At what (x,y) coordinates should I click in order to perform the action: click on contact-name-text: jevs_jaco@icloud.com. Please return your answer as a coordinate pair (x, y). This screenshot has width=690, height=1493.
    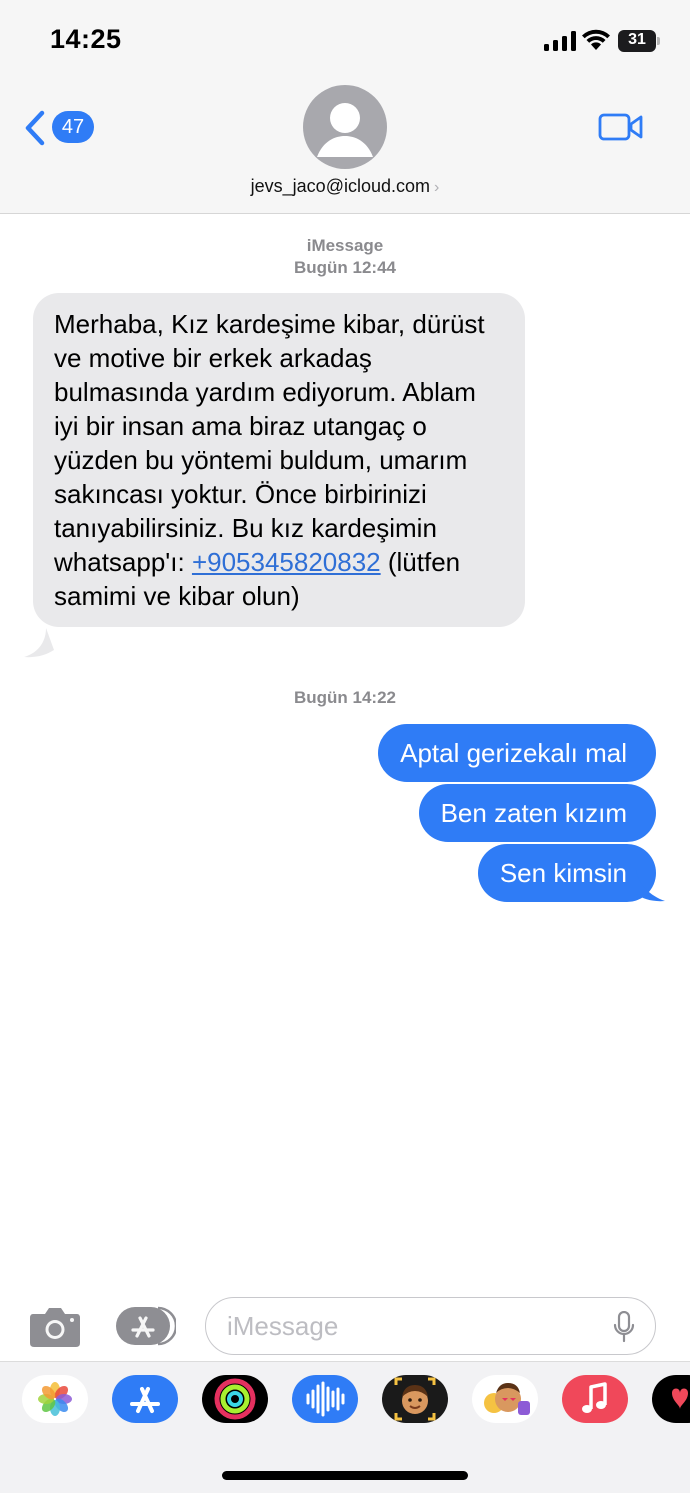
    Looking at the image, I should click on (340, 186).